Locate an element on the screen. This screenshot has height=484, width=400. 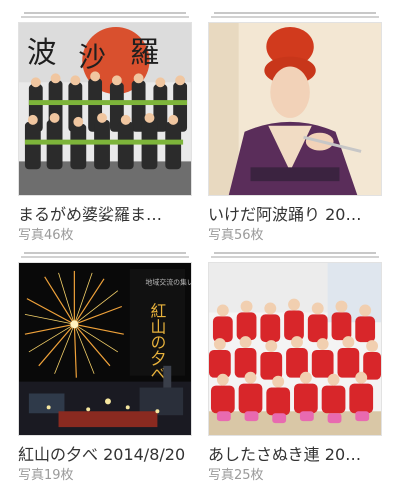
album-photo-count: 写真25枚 is located at coordinates (236, 475).